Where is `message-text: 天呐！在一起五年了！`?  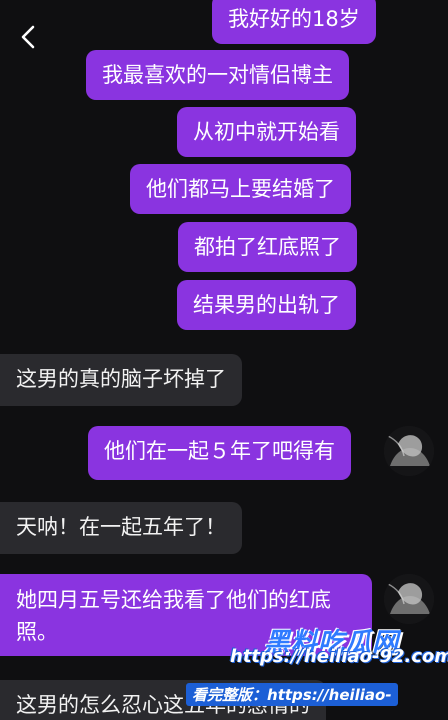 message-text: 天呐！在一起五年了！ is located at coordinates (121, 527).